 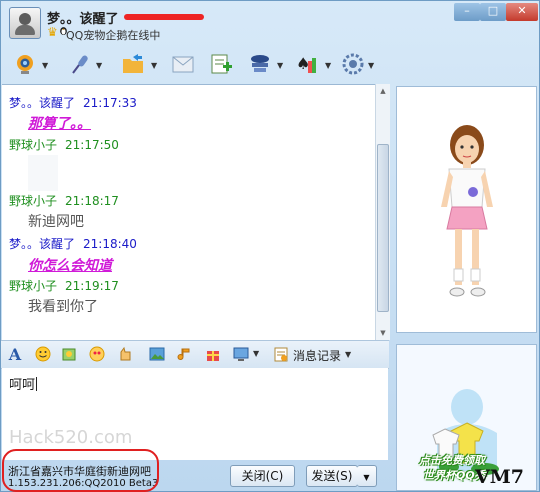 What do you see at coordinates (92, 286) in the screenshot?
I see `message-time: 21:19:17` at bounding box center [92, 286].